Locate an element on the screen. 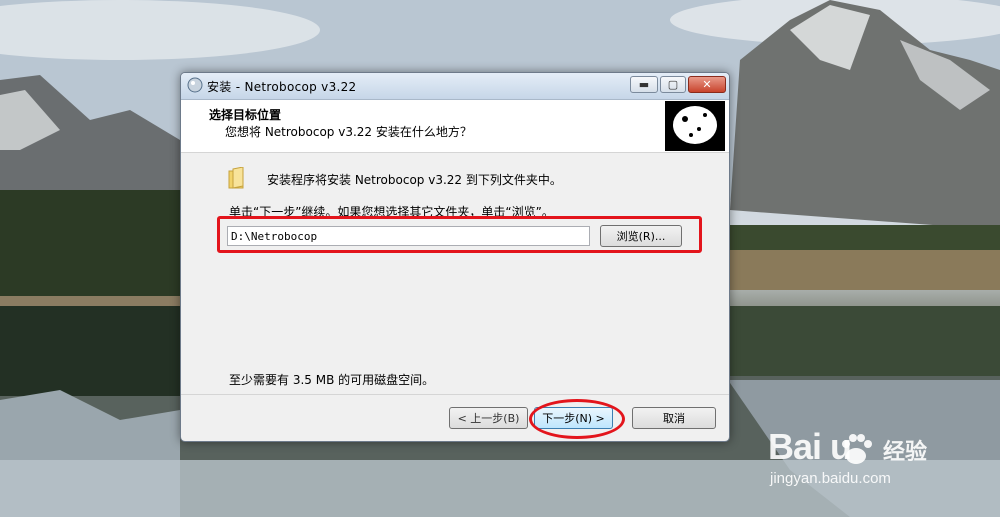  disk-space-text: 至少需要有 3.5 MB 的可用磁盘空间。 is located at coordinates (332, 380).